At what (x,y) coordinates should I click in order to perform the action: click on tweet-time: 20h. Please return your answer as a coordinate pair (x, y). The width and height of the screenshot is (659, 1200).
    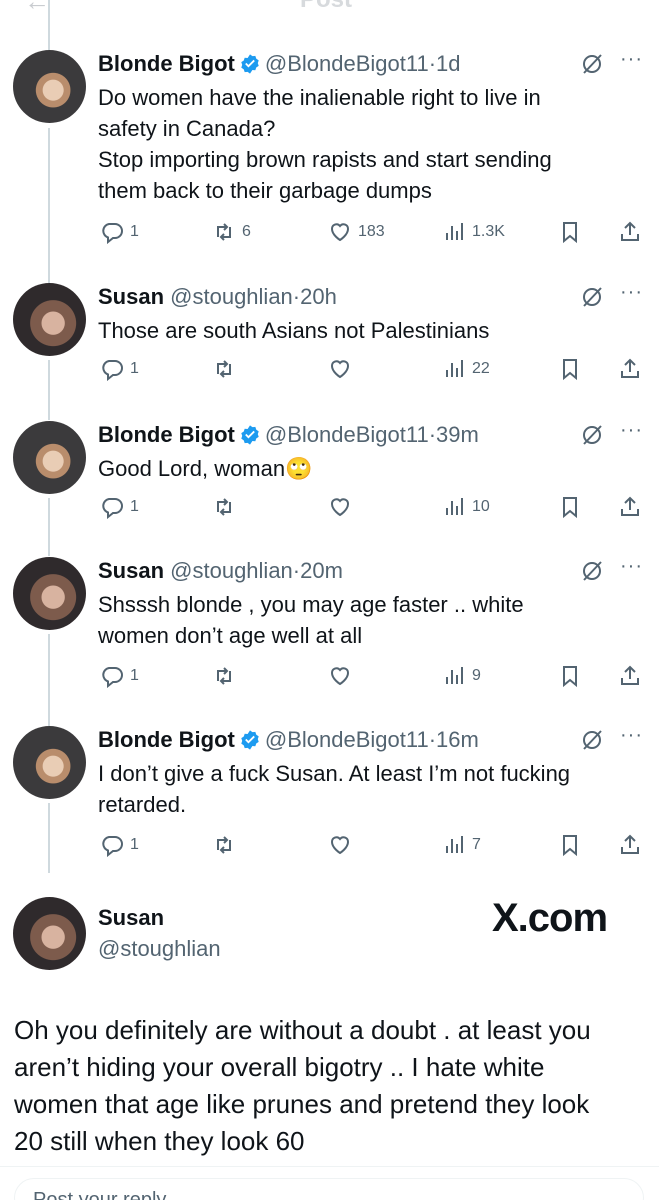
    Looking at the image, I should click on (318, 296).